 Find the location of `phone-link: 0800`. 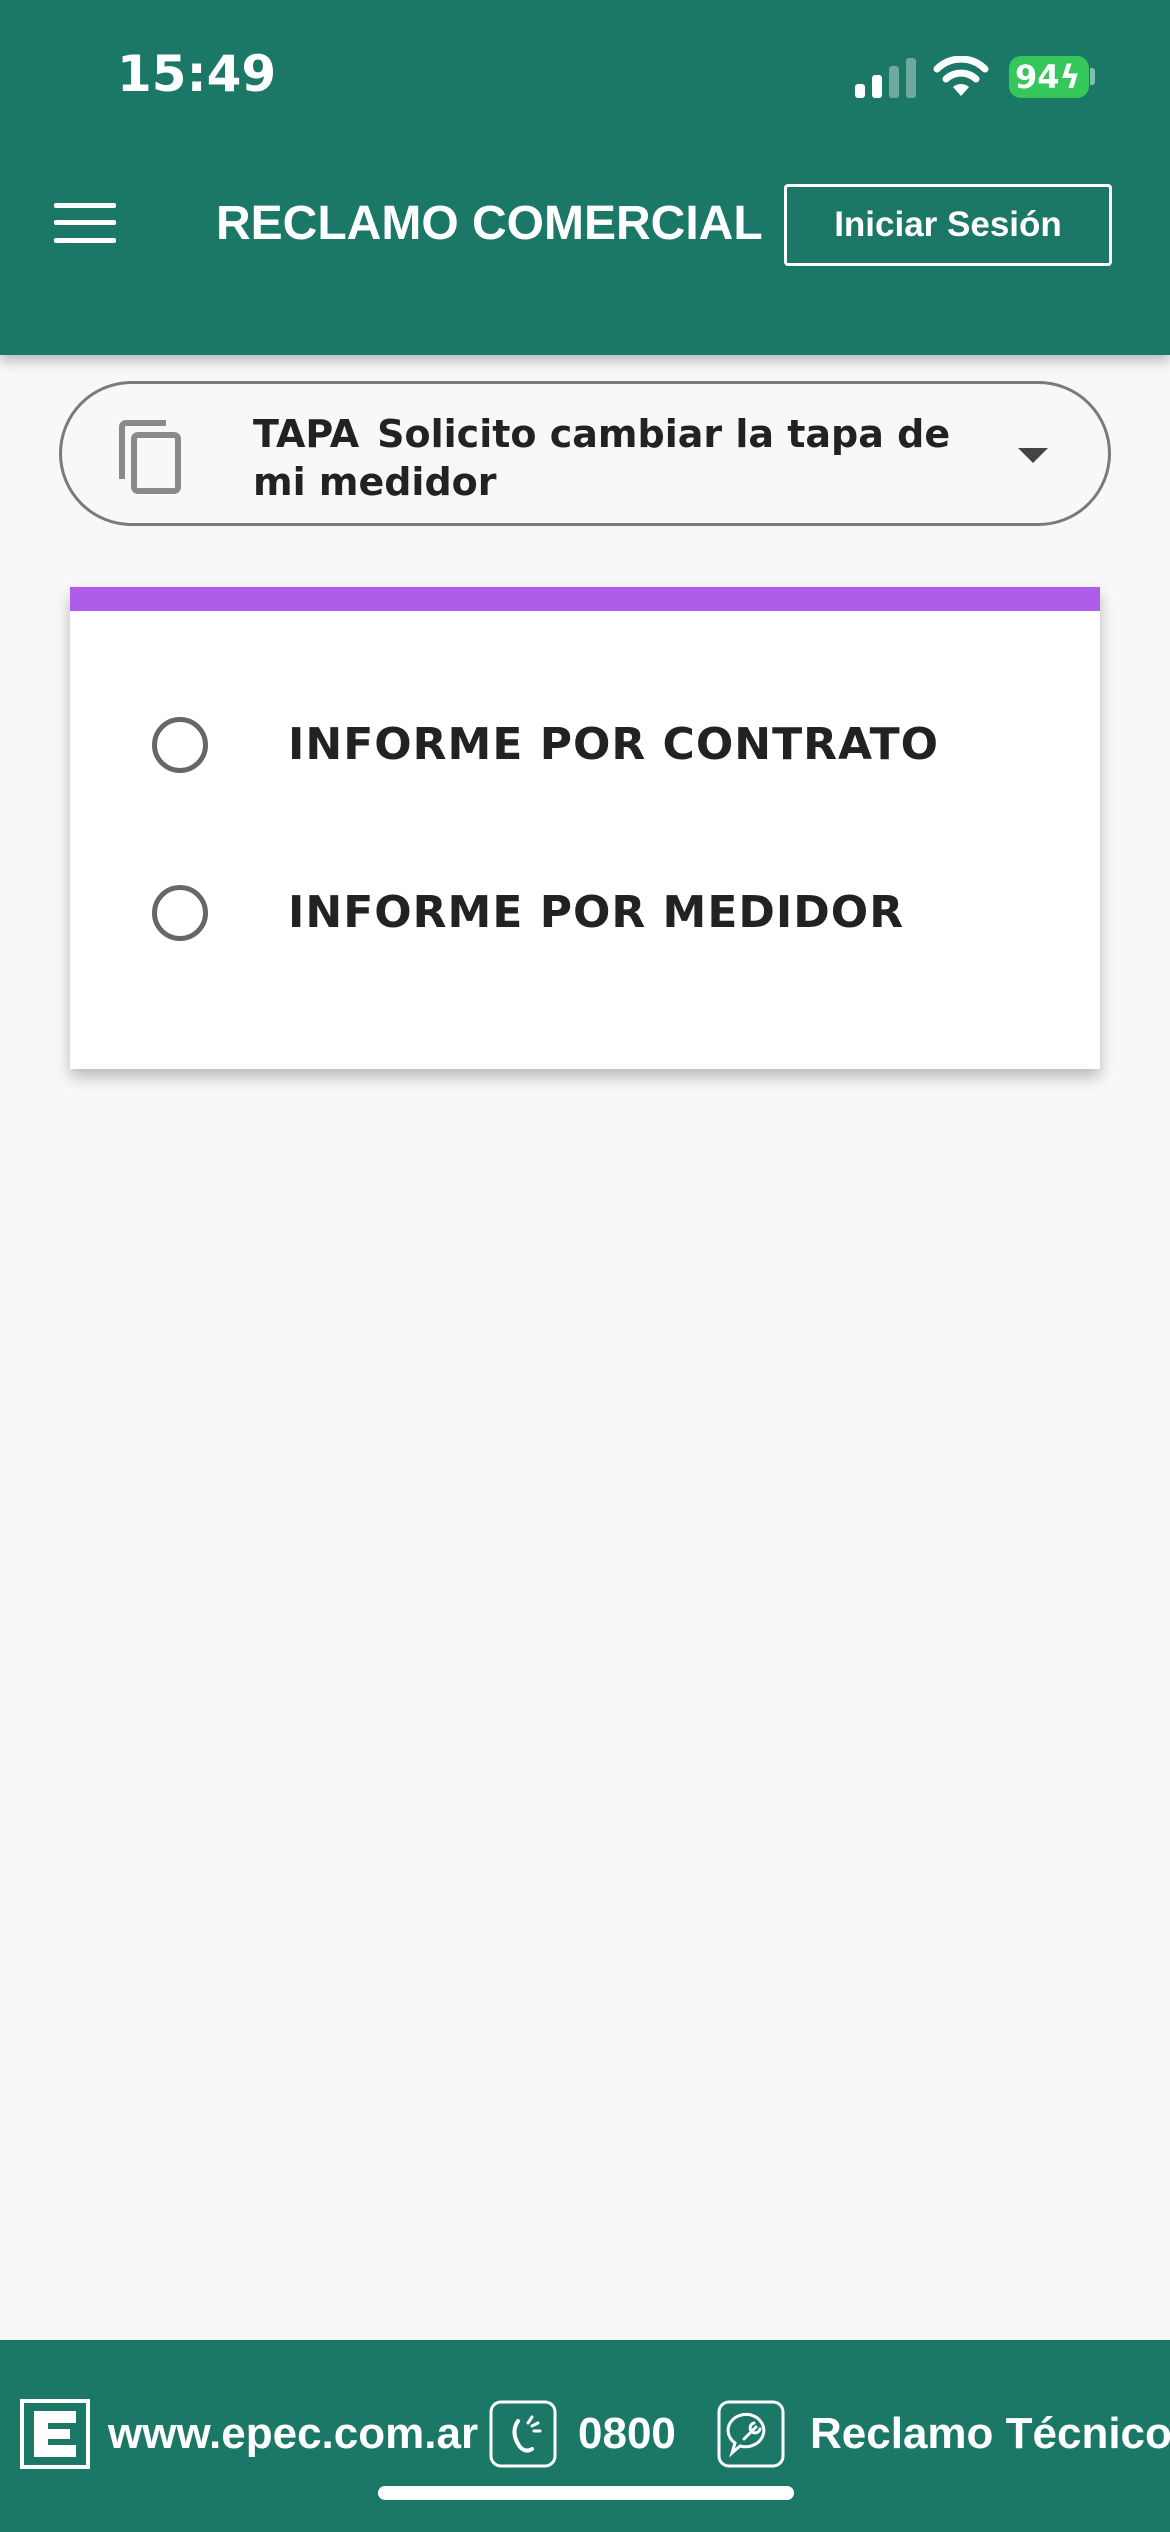

phone-link: 0800 is located at coordinates (588, 2434).